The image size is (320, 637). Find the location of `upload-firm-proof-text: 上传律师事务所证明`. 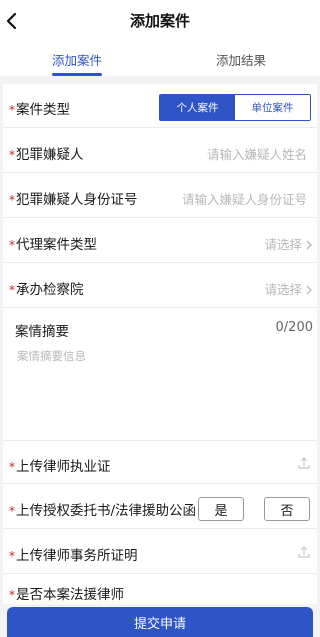

upload-firm-proof-text: 上传律师事务所证明 is located at coordinates (77, 556).